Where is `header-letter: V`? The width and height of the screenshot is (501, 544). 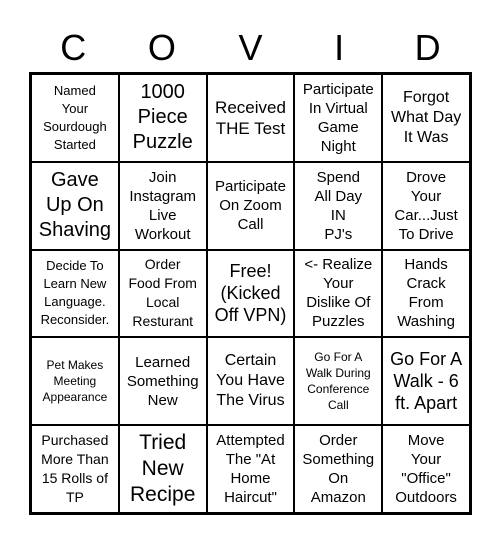 header-letter: V is located at coordinates (250, 47).